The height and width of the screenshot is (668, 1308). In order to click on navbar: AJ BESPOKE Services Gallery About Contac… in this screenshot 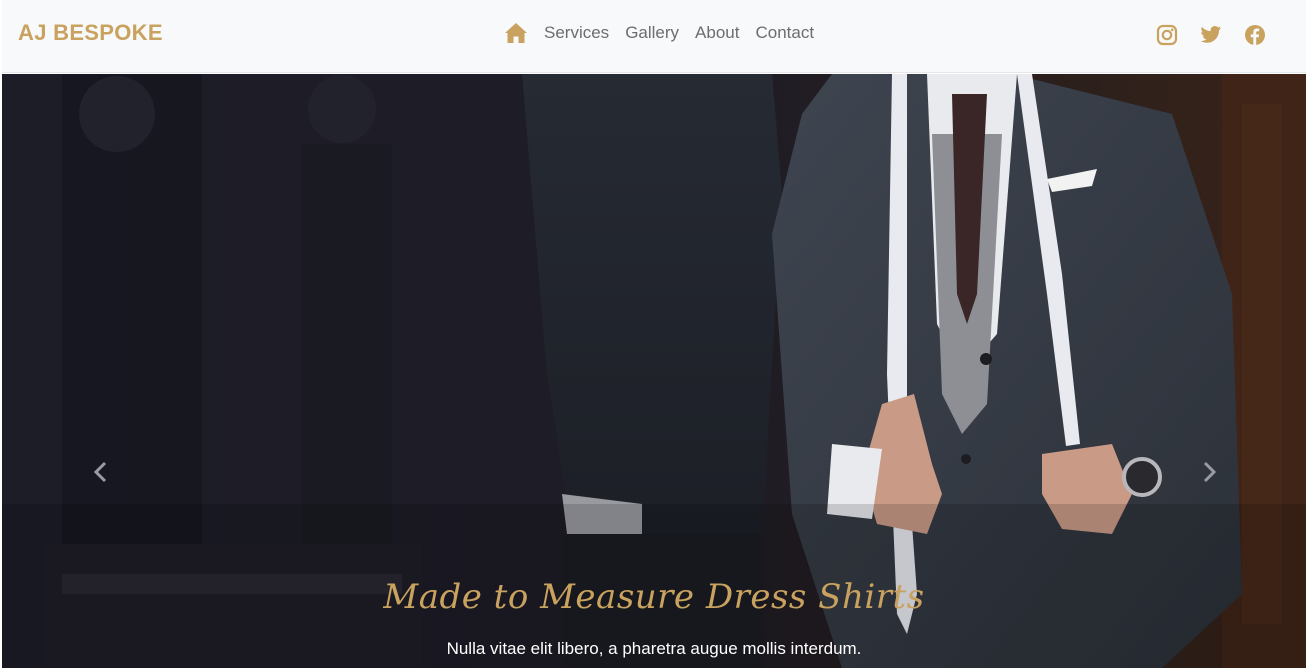, I will do `click(654, 36)`.